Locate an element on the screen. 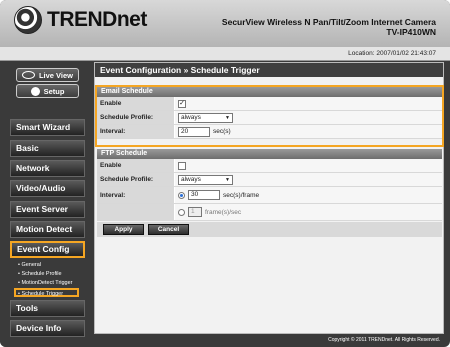 Image resolution: width=450 pixels, height=347 pixels. action-bar: Apply Cancel is located at coordinates (269, 229).